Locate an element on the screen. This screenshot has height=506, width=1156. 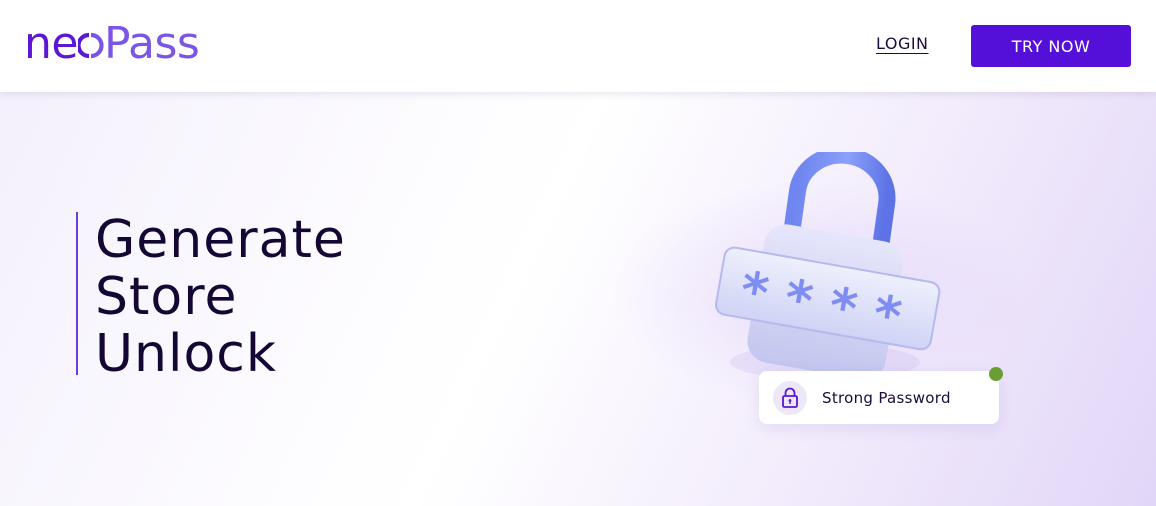
hero-tagline: Generate Store Unlock is located at coordinates (211, 296).